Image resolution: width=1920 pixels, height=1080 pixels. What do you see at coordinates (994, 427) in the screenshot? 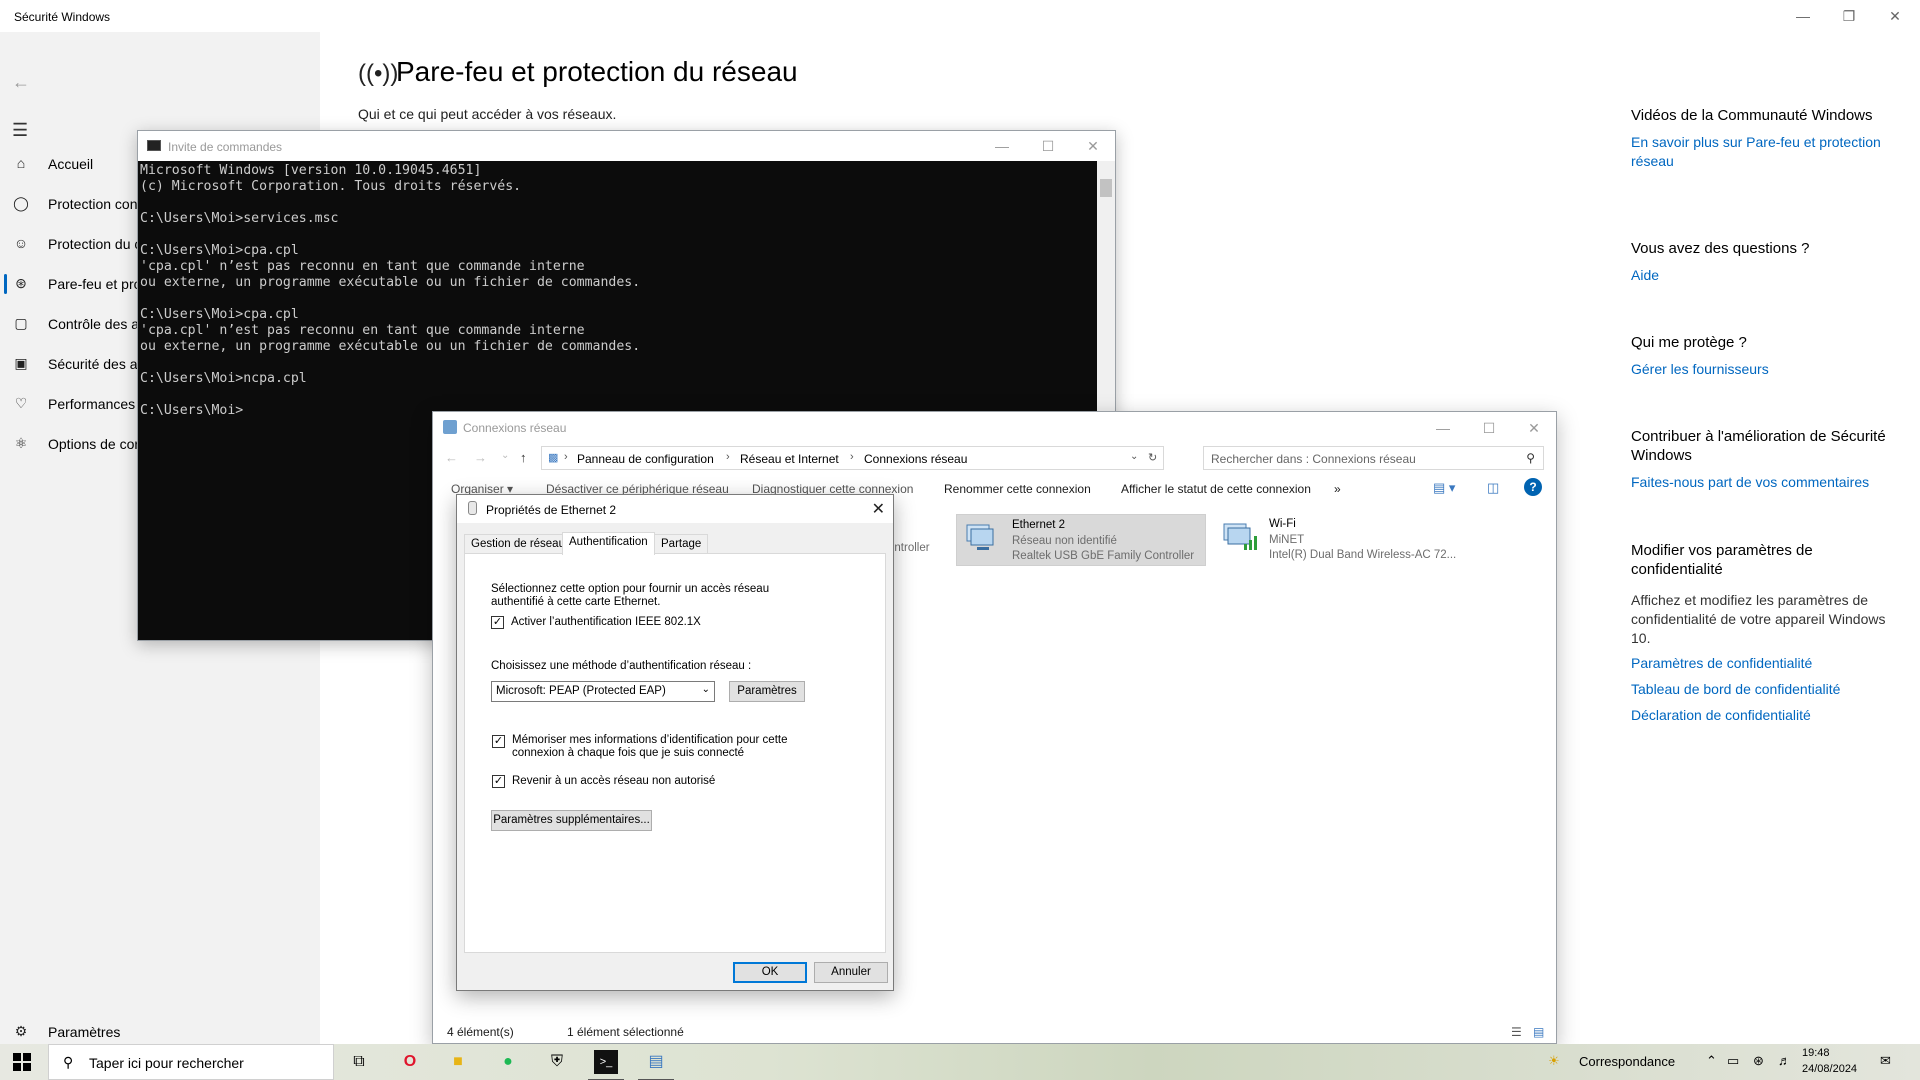
I see `ncp-titlebar: Connexions réseau — ☐ ✕` at bounding box center [994, 427].